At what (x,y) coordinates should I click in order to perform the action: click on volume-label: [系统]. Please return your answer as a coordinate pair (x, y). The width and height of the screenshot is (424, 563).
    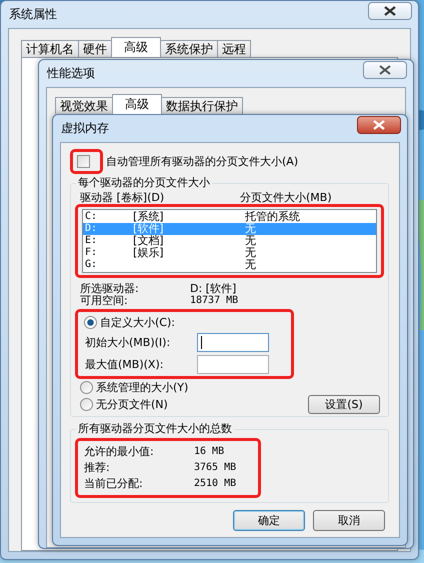
    Looking at the image, I should click on (149, 217).